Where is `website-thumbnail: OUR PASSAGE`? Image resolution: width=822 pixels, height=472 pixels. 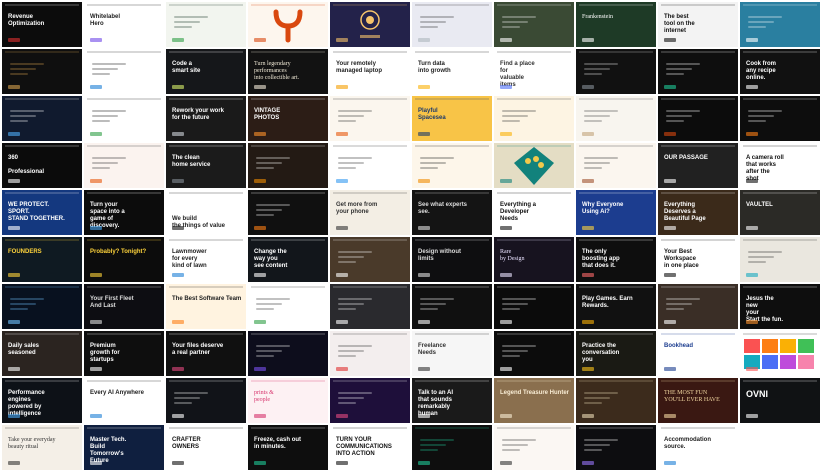
website-thumbnail: OUR PASSAGE is located at coordinates (698, 165).